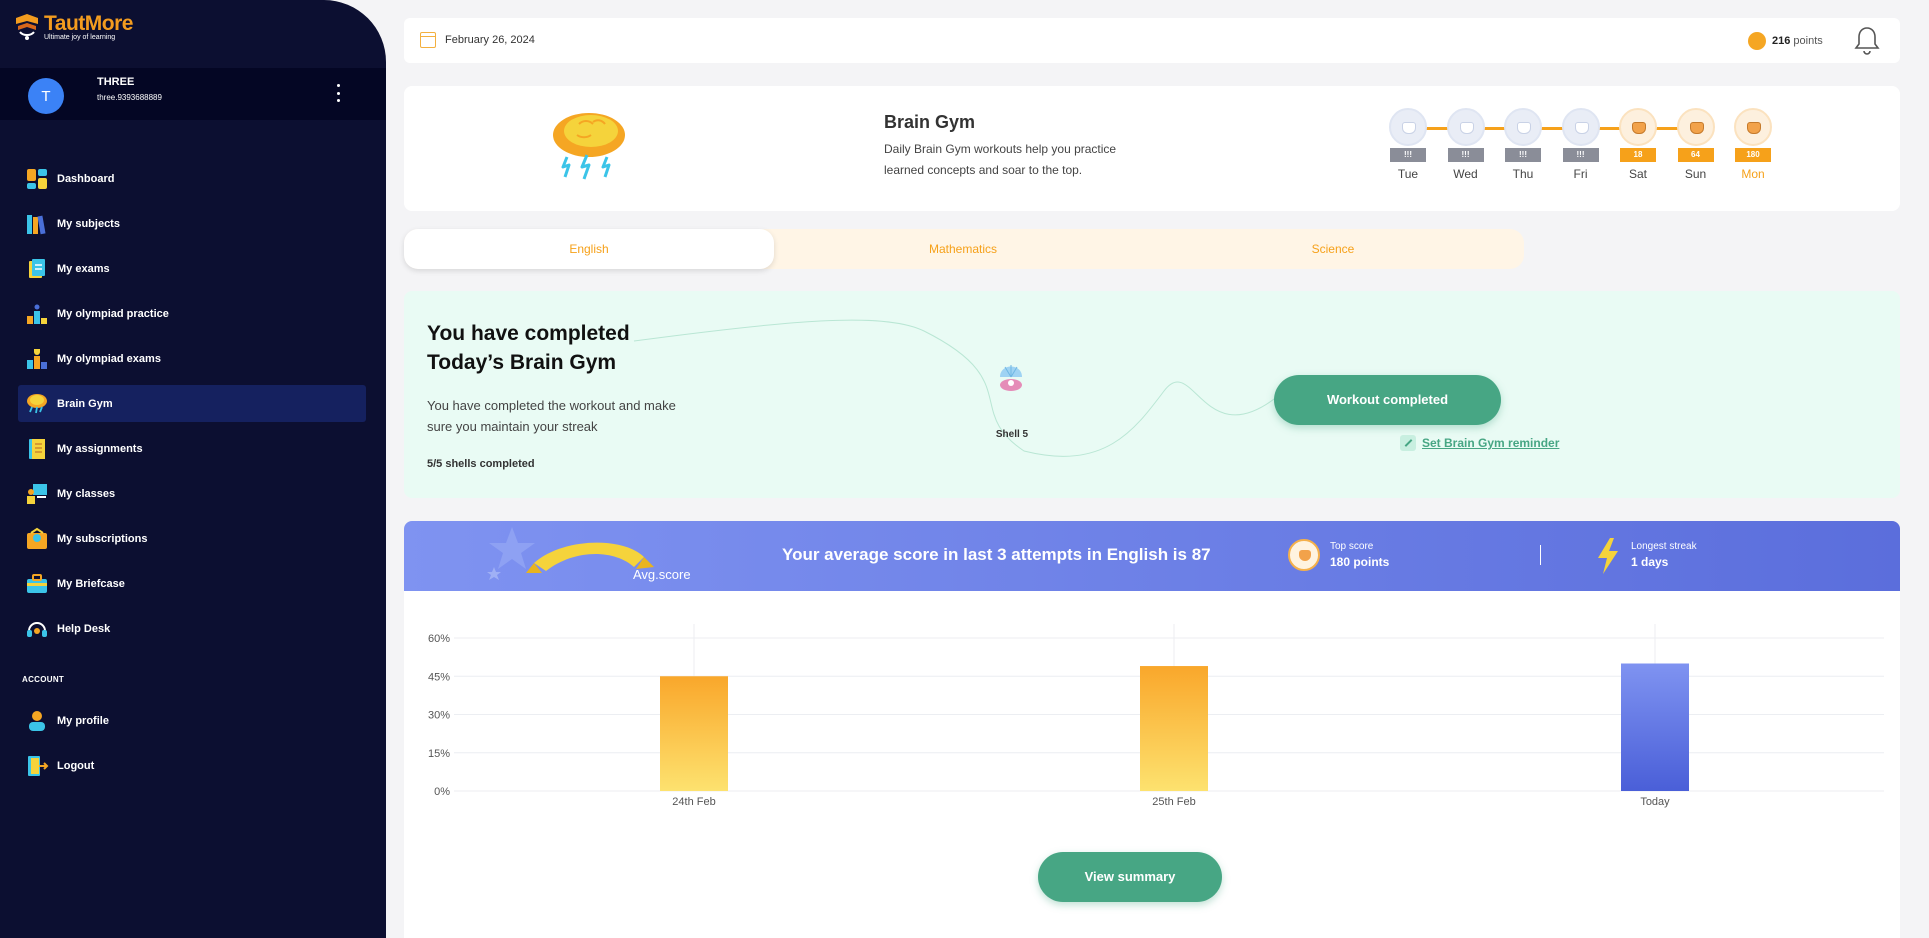 This screenshot has width=1929, height=938. Describe the element at coordinates (1781, 41) in the screenshot. I see `points-value: 216` at that location.